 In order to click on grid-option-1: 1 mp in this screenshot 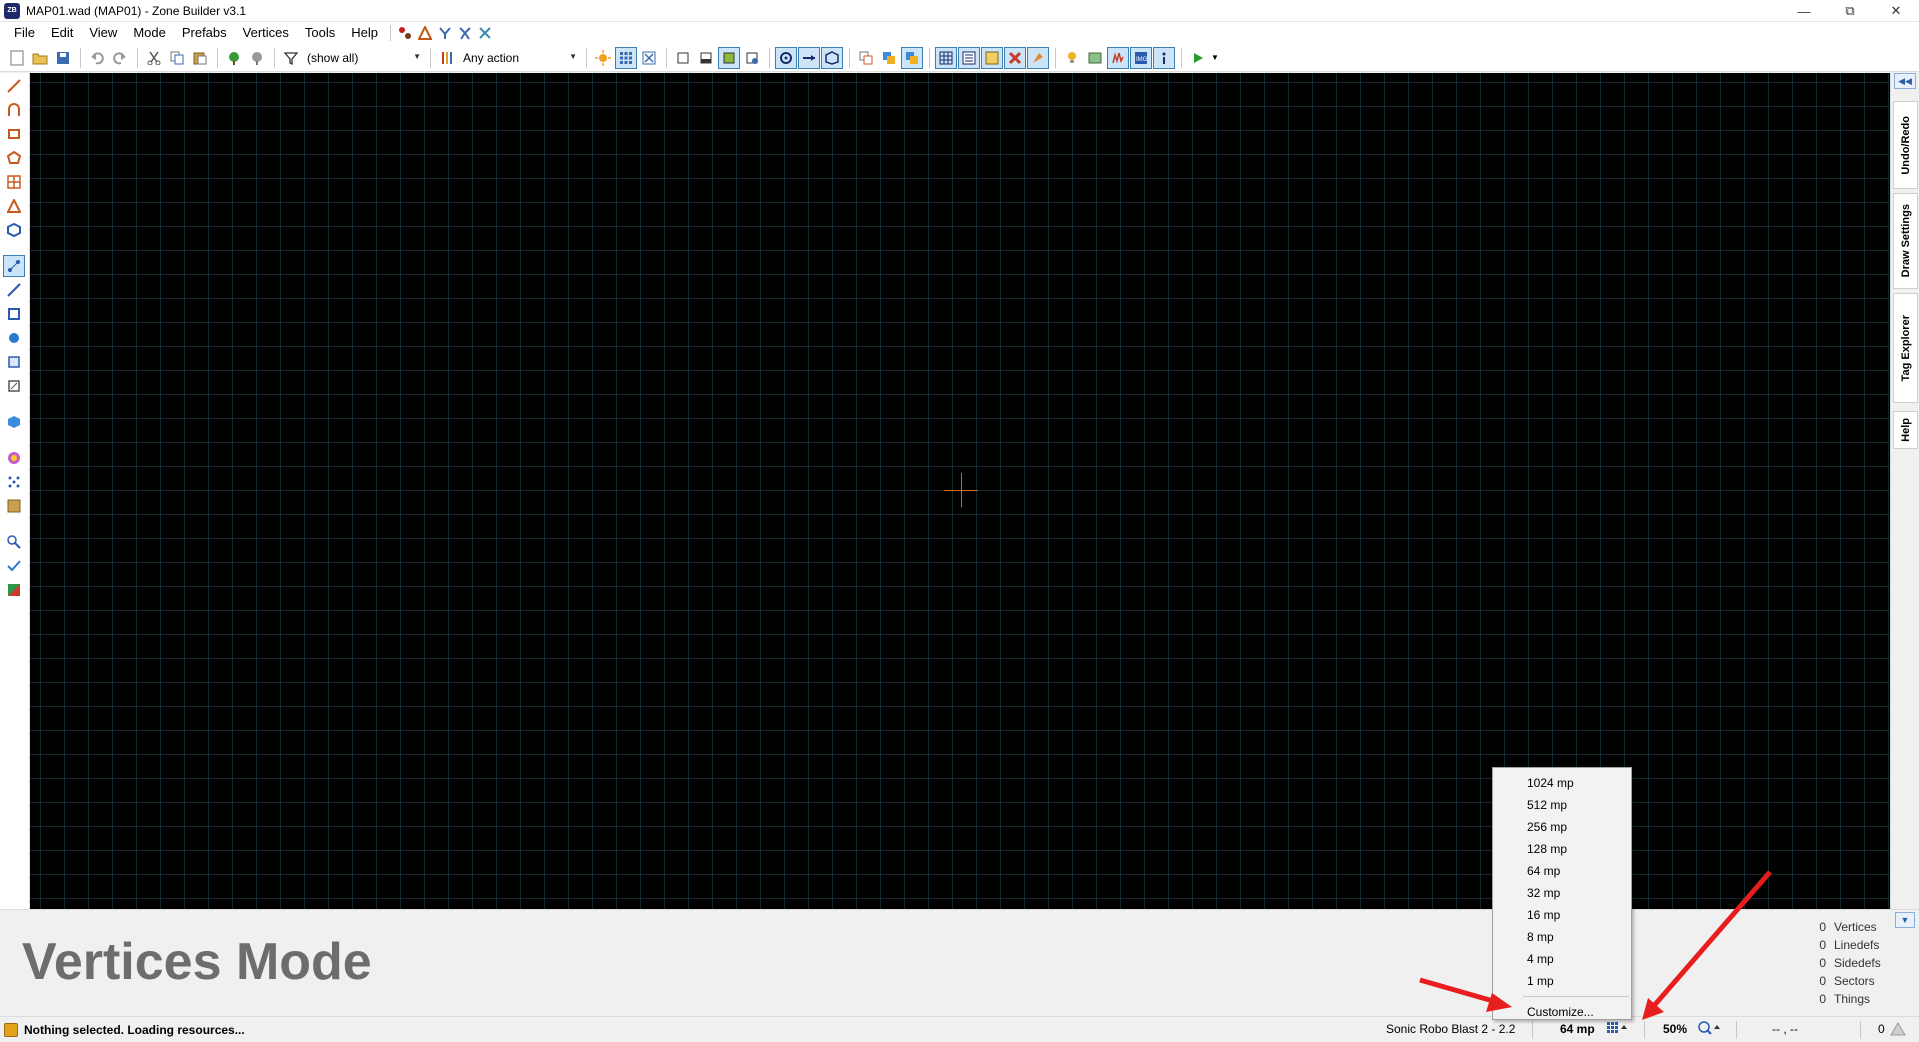, I will do `click(1562, 981)`.